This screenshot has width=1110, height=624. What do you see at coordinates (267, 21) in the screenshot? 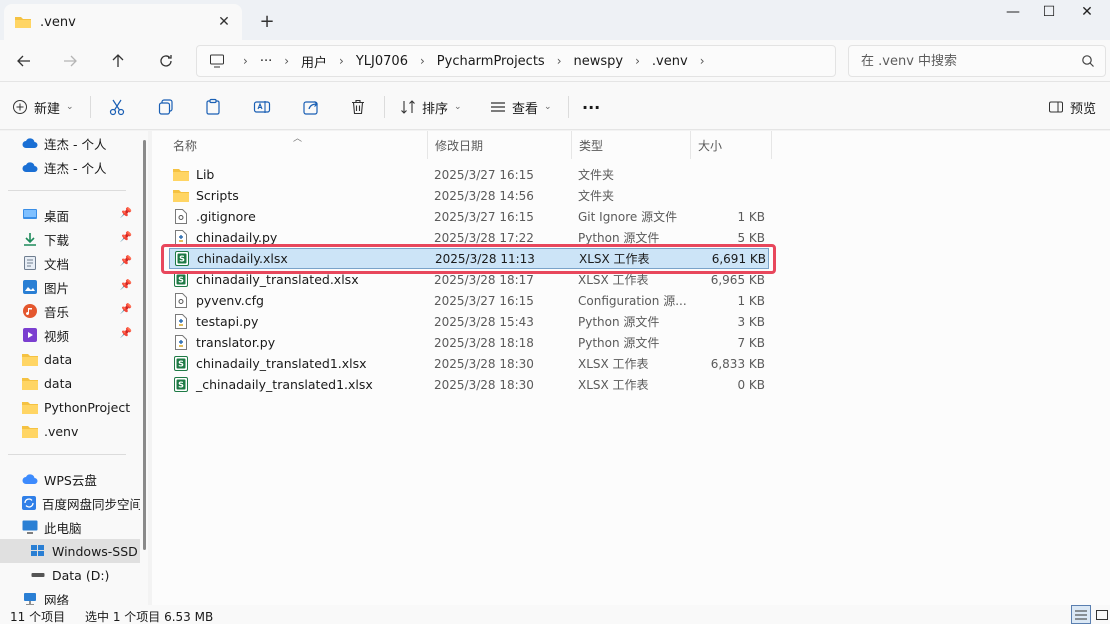
I see `new-tab-button: +` at bounding box center [267, 21].